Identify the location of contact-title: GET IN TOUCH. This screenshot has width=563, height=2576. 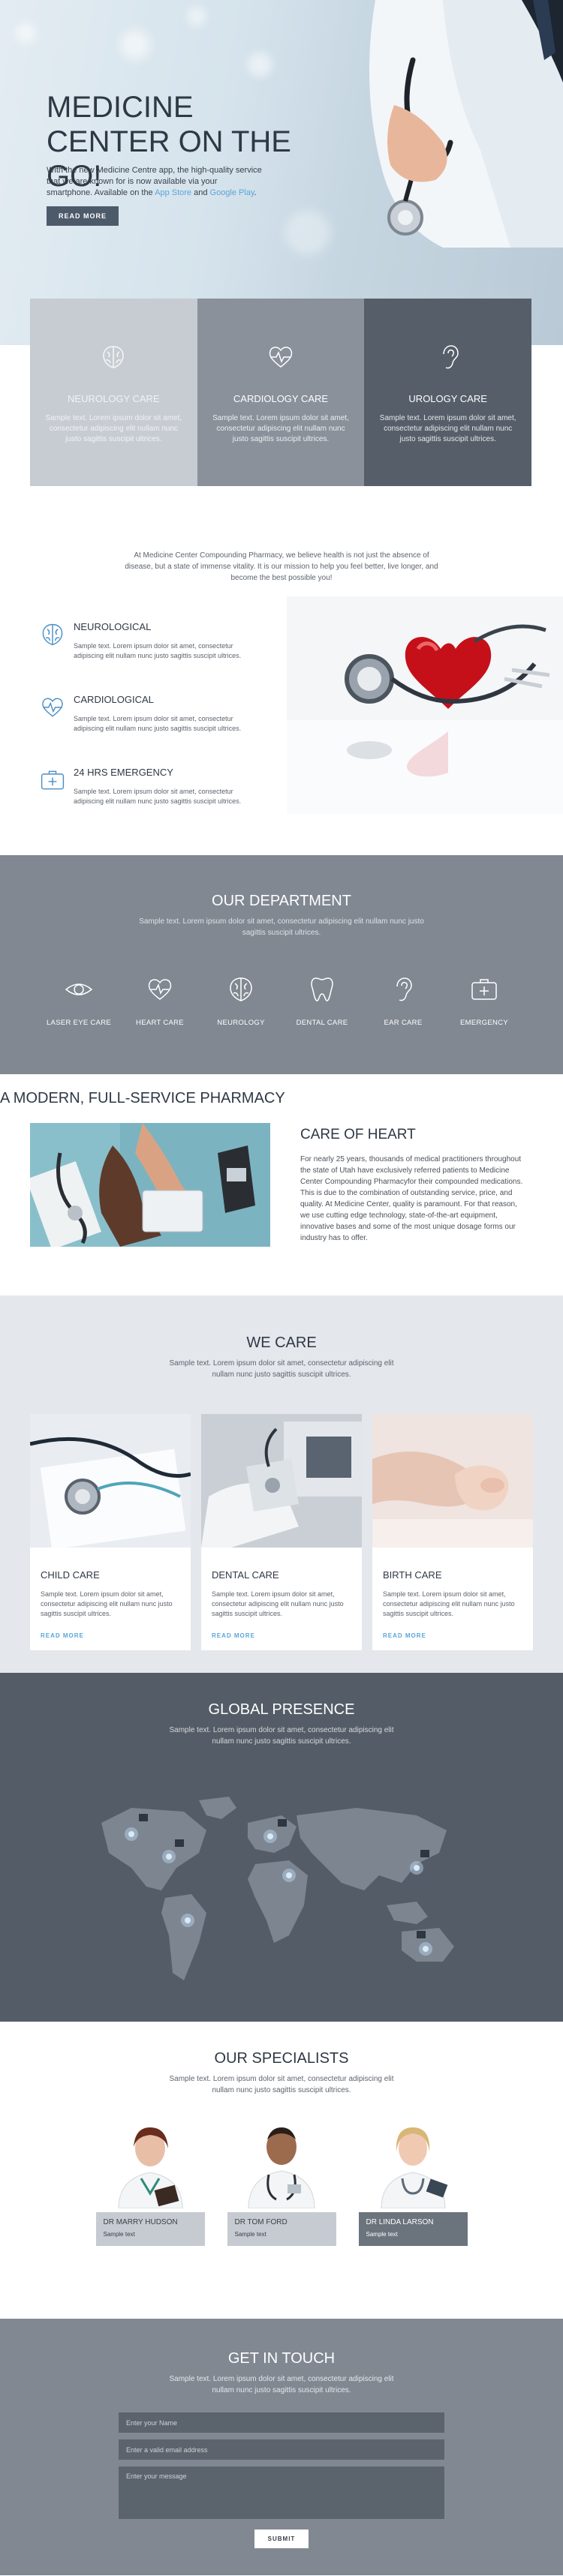
(281, 2358).